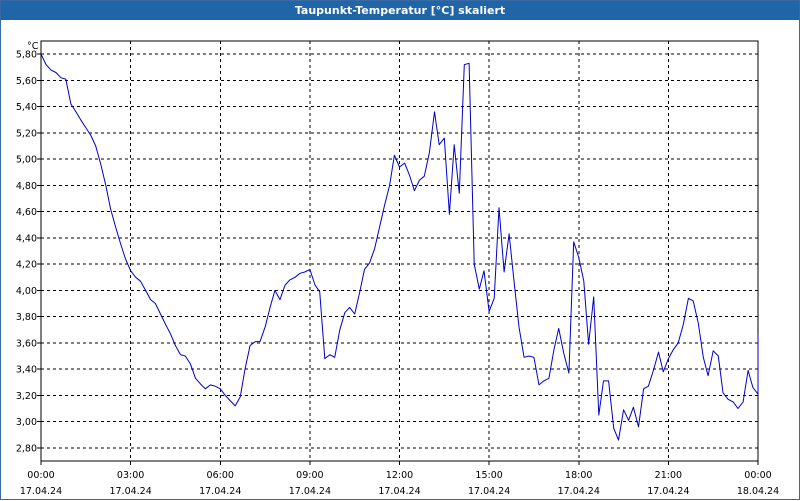  I want to click on y-tick-label: 5,60, so click(26, 81).